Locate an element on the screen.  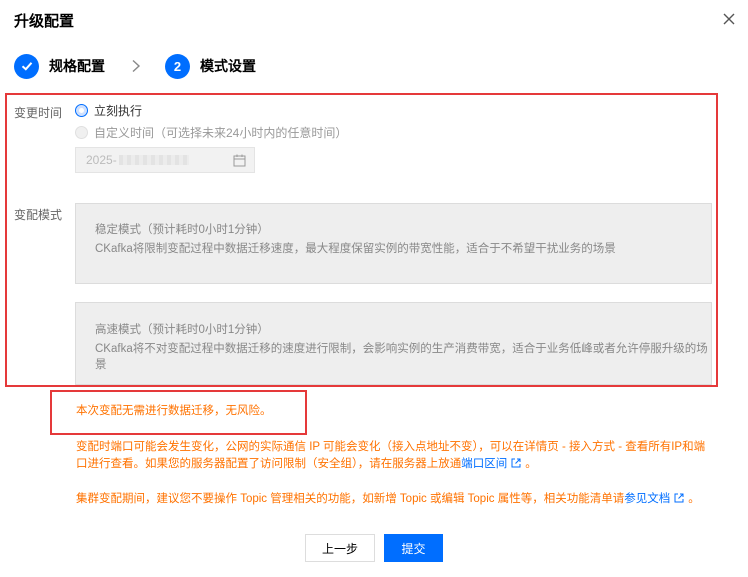
date-picker-input: 2025- is located at coordinates (165, 160).